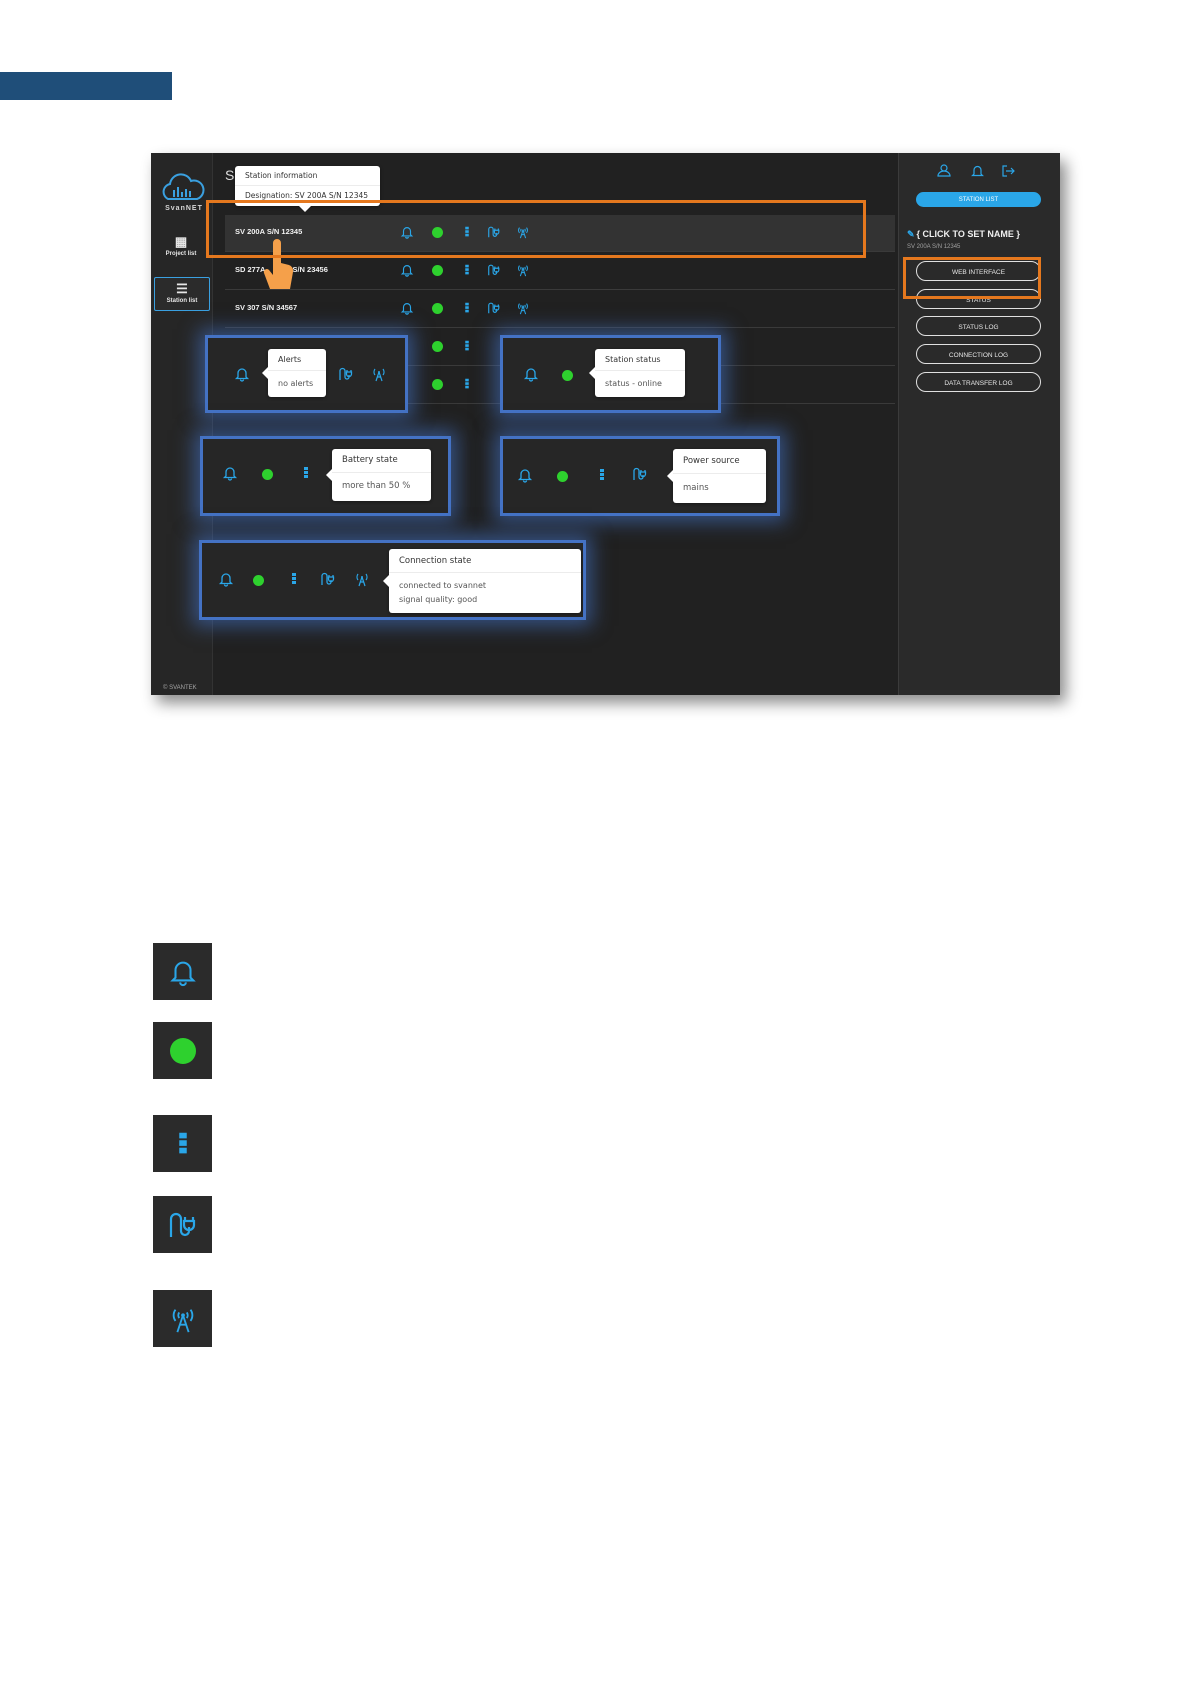 The height and width of the screenshot is (1684, 1190). Describe the element at coordinates (711, 461) in the screenshot. I see `tooltip-title: Power source` at that location.